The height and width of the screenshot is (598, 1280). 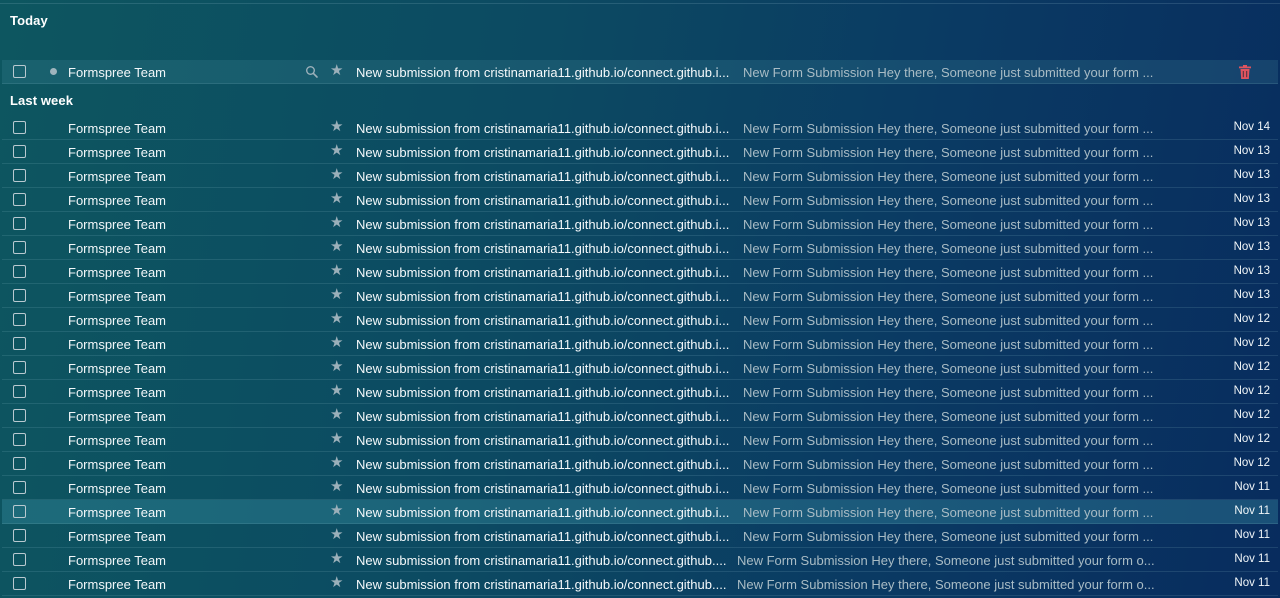 I want to click on trash-icon, so click(x=1245, y=72).